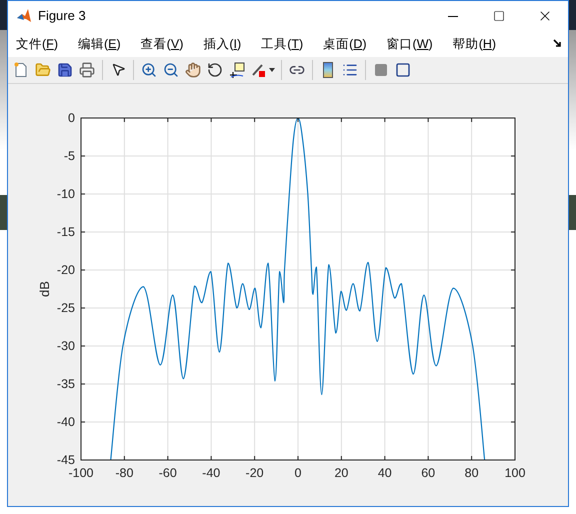  I want to click on x-tick-label: -20, so click(255, 473).